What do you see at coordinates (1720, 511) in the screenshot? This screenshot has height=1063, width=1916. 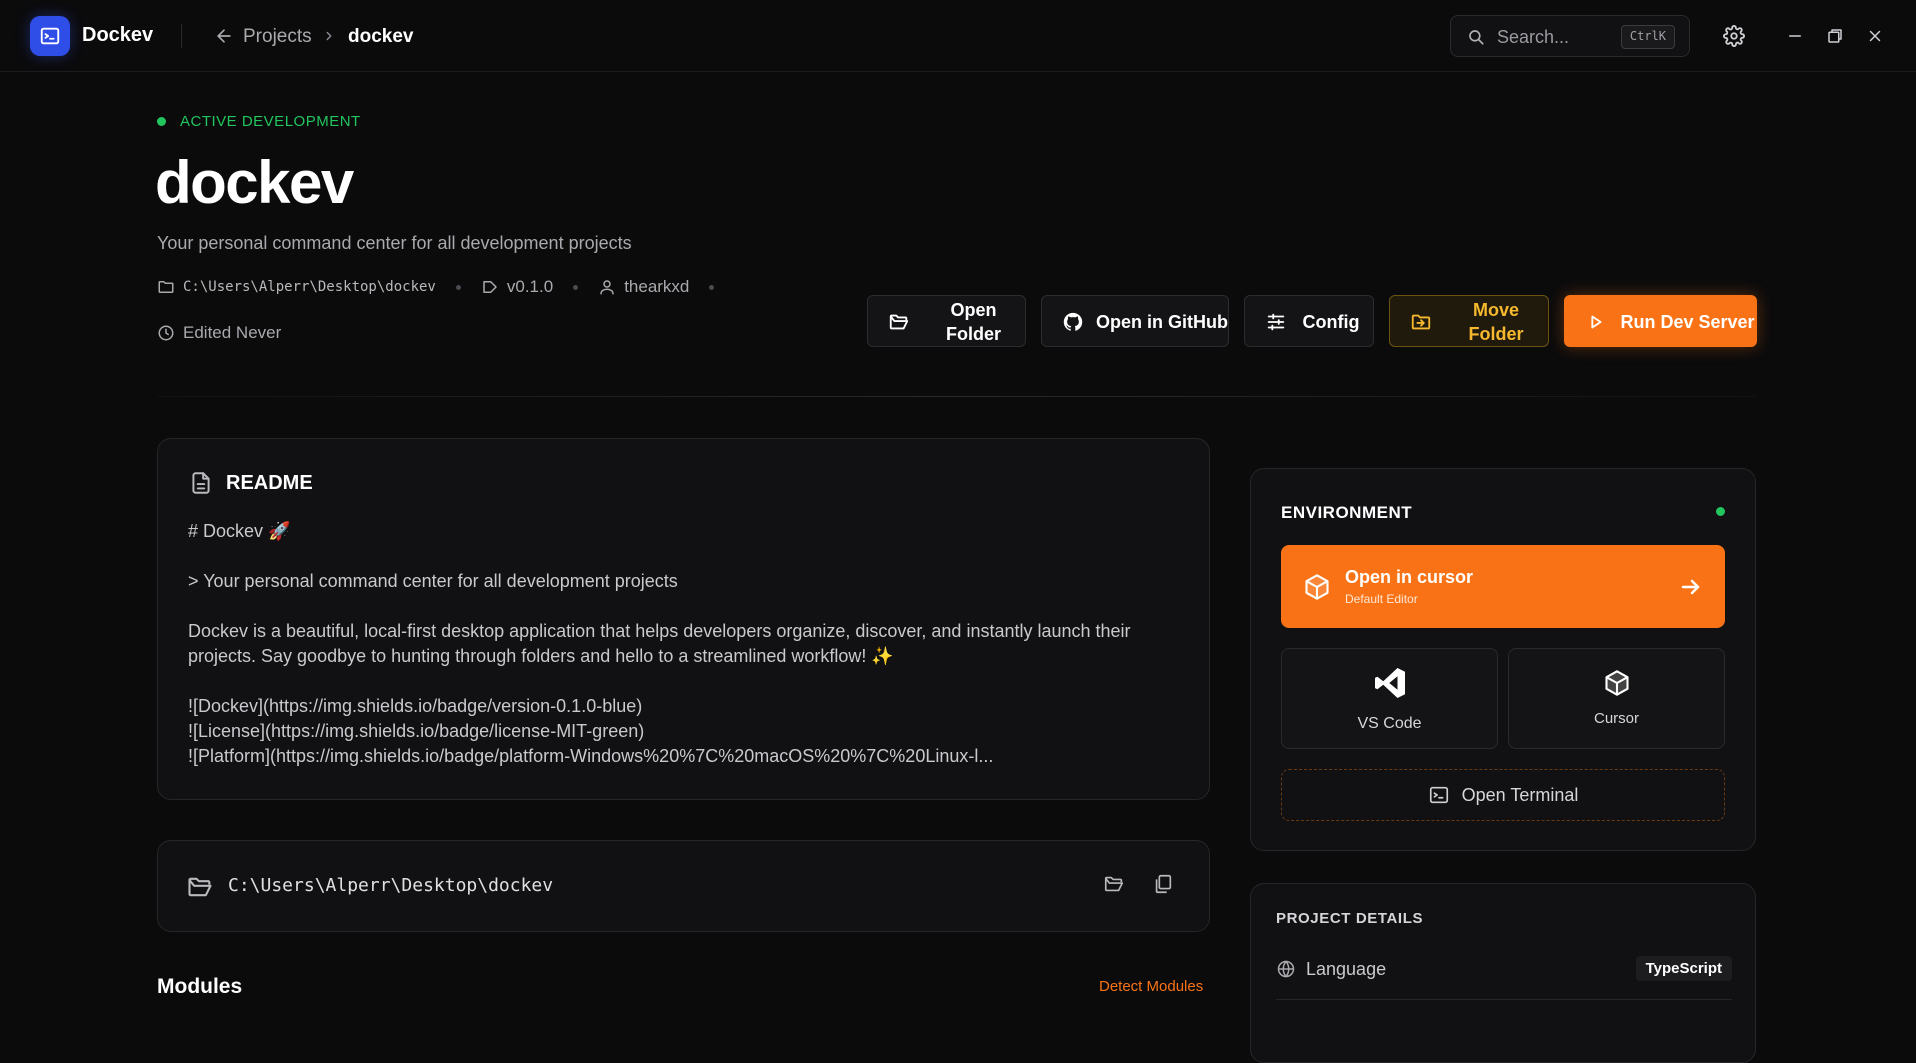 I see `environment-status-dot` at bounding box center [1720, 511].